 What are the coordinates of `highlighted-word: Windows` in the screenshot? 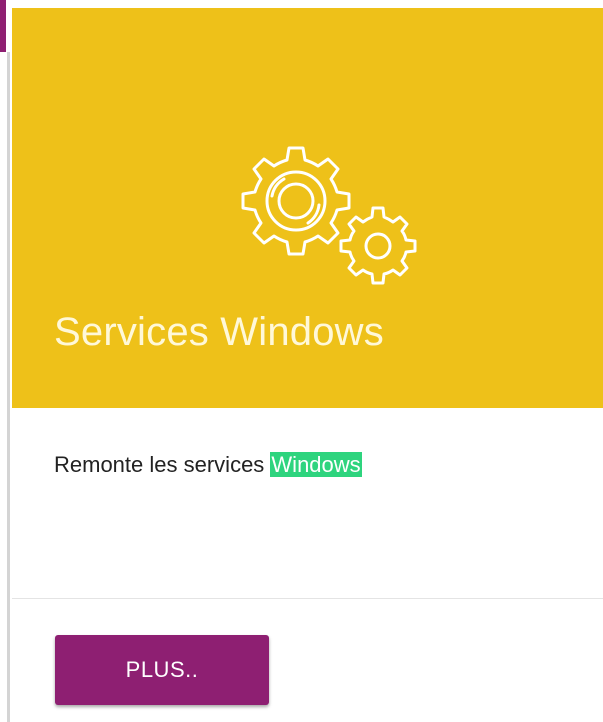 It's located at (316, 464).